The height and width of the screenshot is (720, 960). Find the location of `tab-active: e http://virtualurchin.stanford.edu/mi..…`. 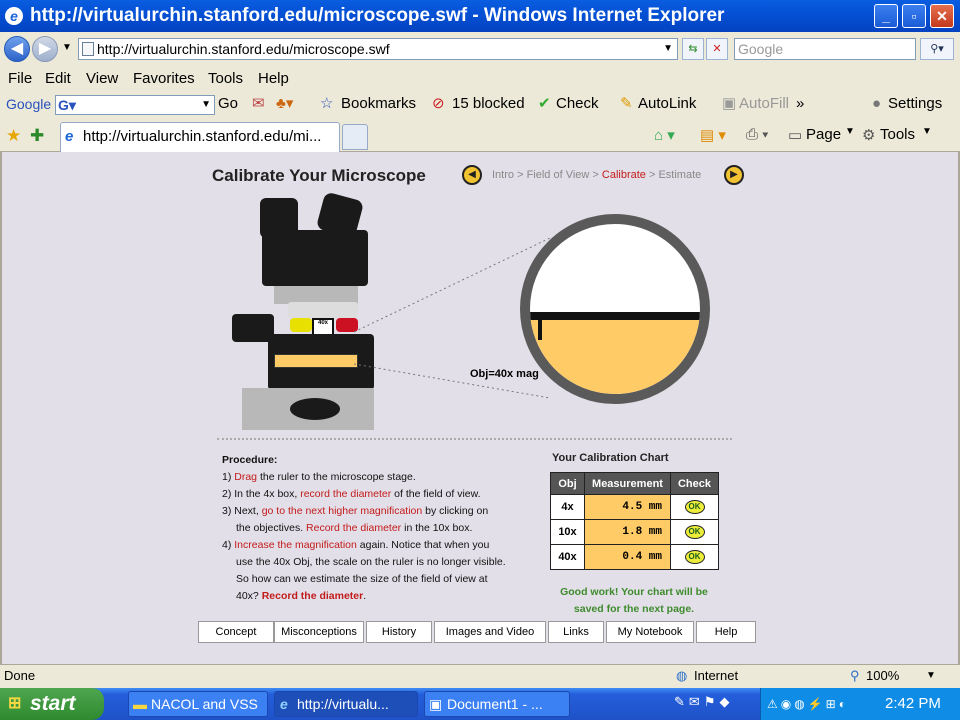

tab-active: e http://virtualurchin.stanford.edu/mi..… is located at coordinates (200, 137).